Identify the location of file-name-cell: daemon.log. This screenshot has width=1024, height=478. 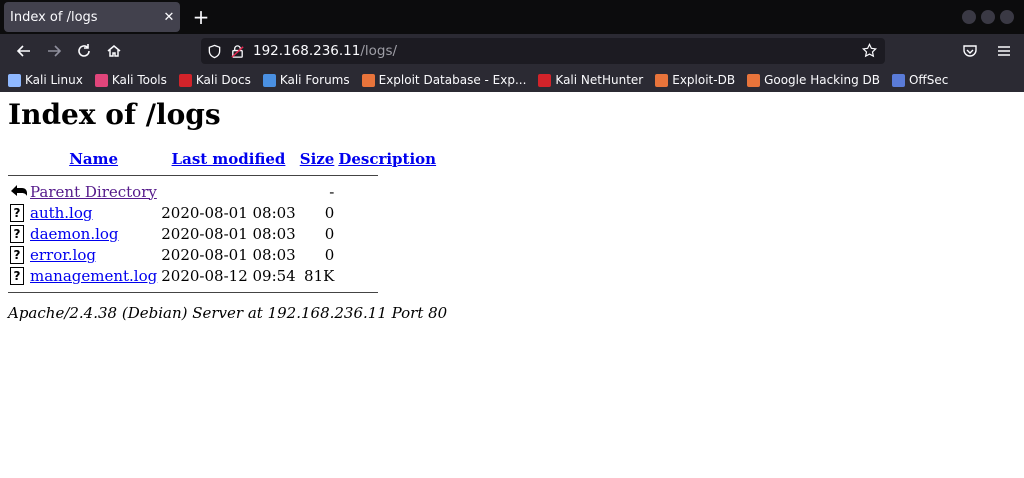
(93, 233).